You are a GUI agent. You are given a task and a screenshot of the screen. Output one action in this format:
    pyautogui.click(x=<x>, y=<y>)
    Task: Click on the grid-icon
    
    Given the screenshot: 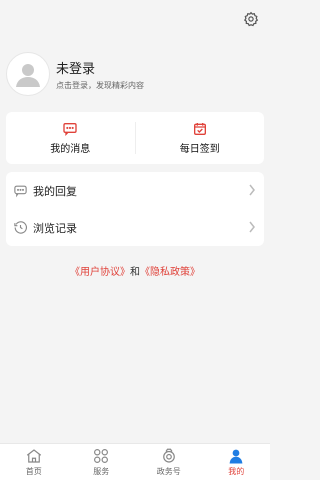 What is the action you would take?
    pyautogui.click(x=101, y=456)
    